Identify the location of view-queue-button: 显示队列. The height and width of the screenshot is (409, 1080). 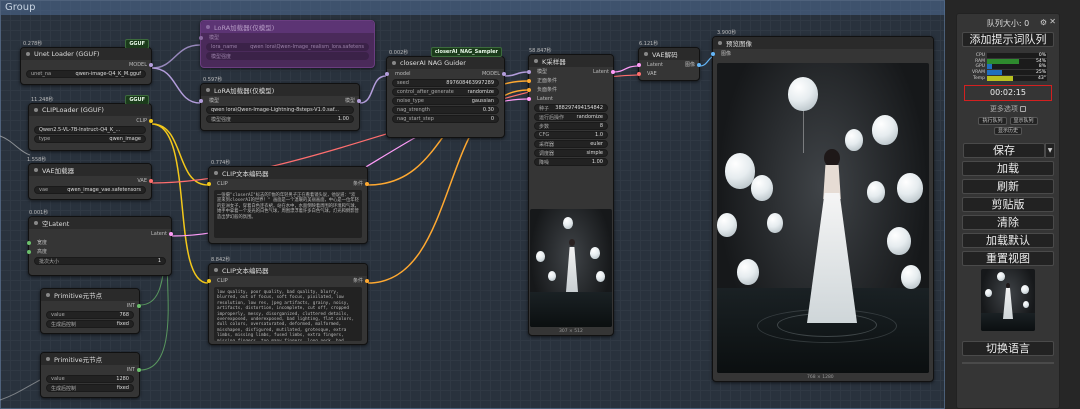
(1023, 120).